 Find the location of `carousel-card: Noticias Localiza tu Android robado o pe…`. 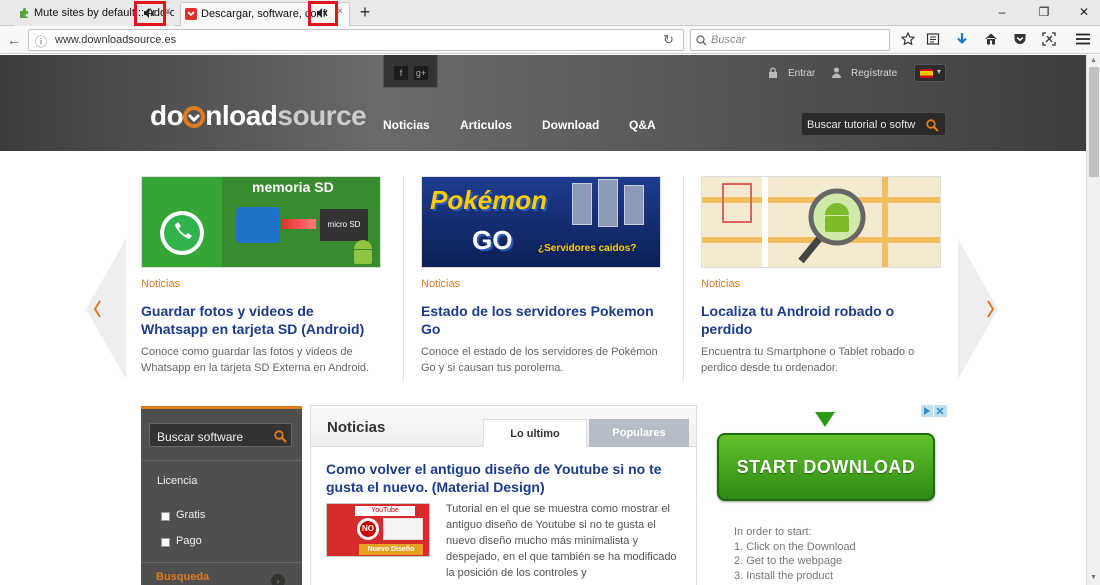

carousel-card: Noticias Localiza tu Android robado o pe… is located at coordinates (821, 276).